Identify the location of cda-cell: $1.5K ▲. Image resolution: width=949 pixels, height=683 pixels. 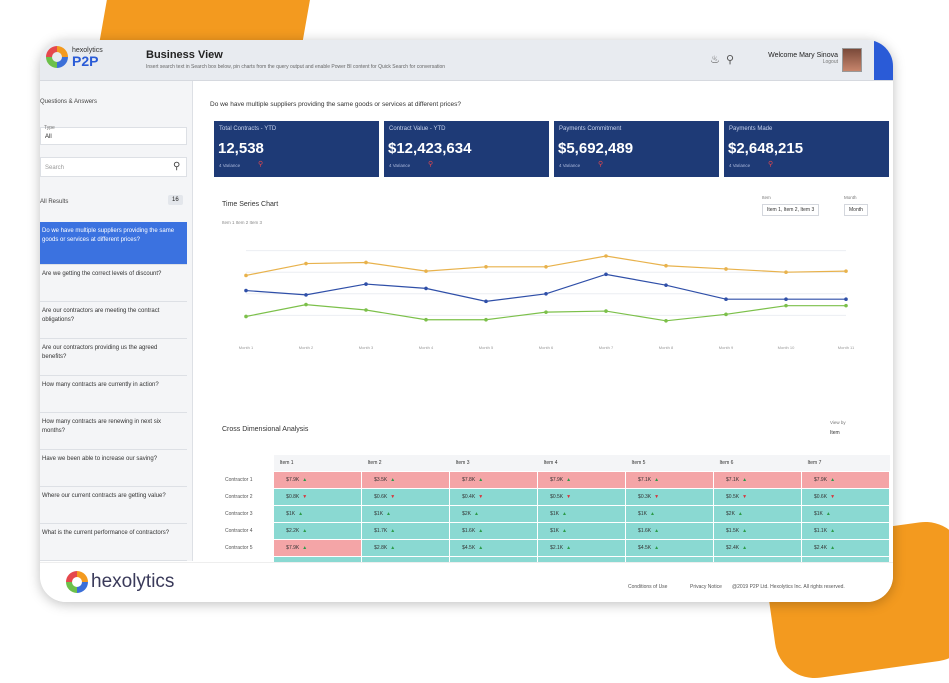
(757, 531).